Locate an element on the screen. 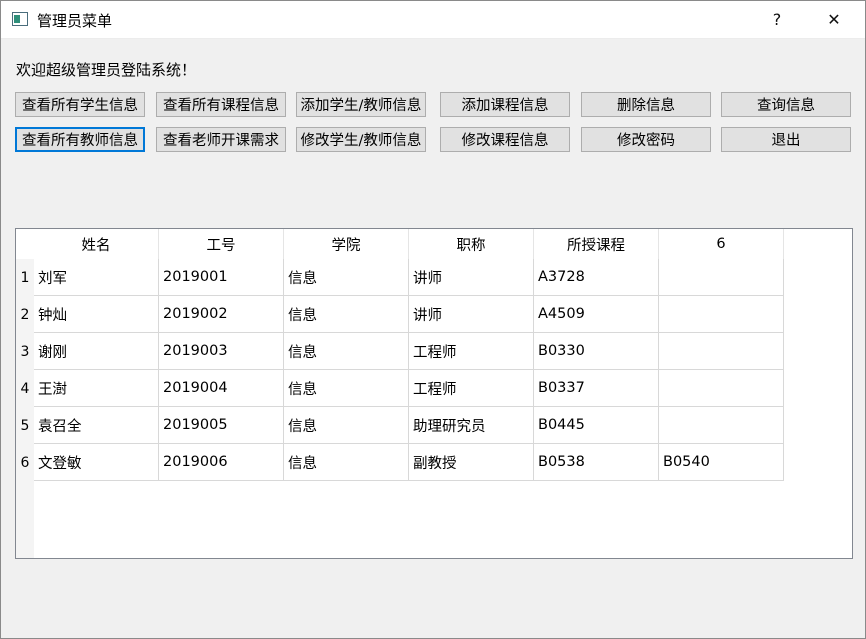  help-button: ? is located at coordinates (777, 19).